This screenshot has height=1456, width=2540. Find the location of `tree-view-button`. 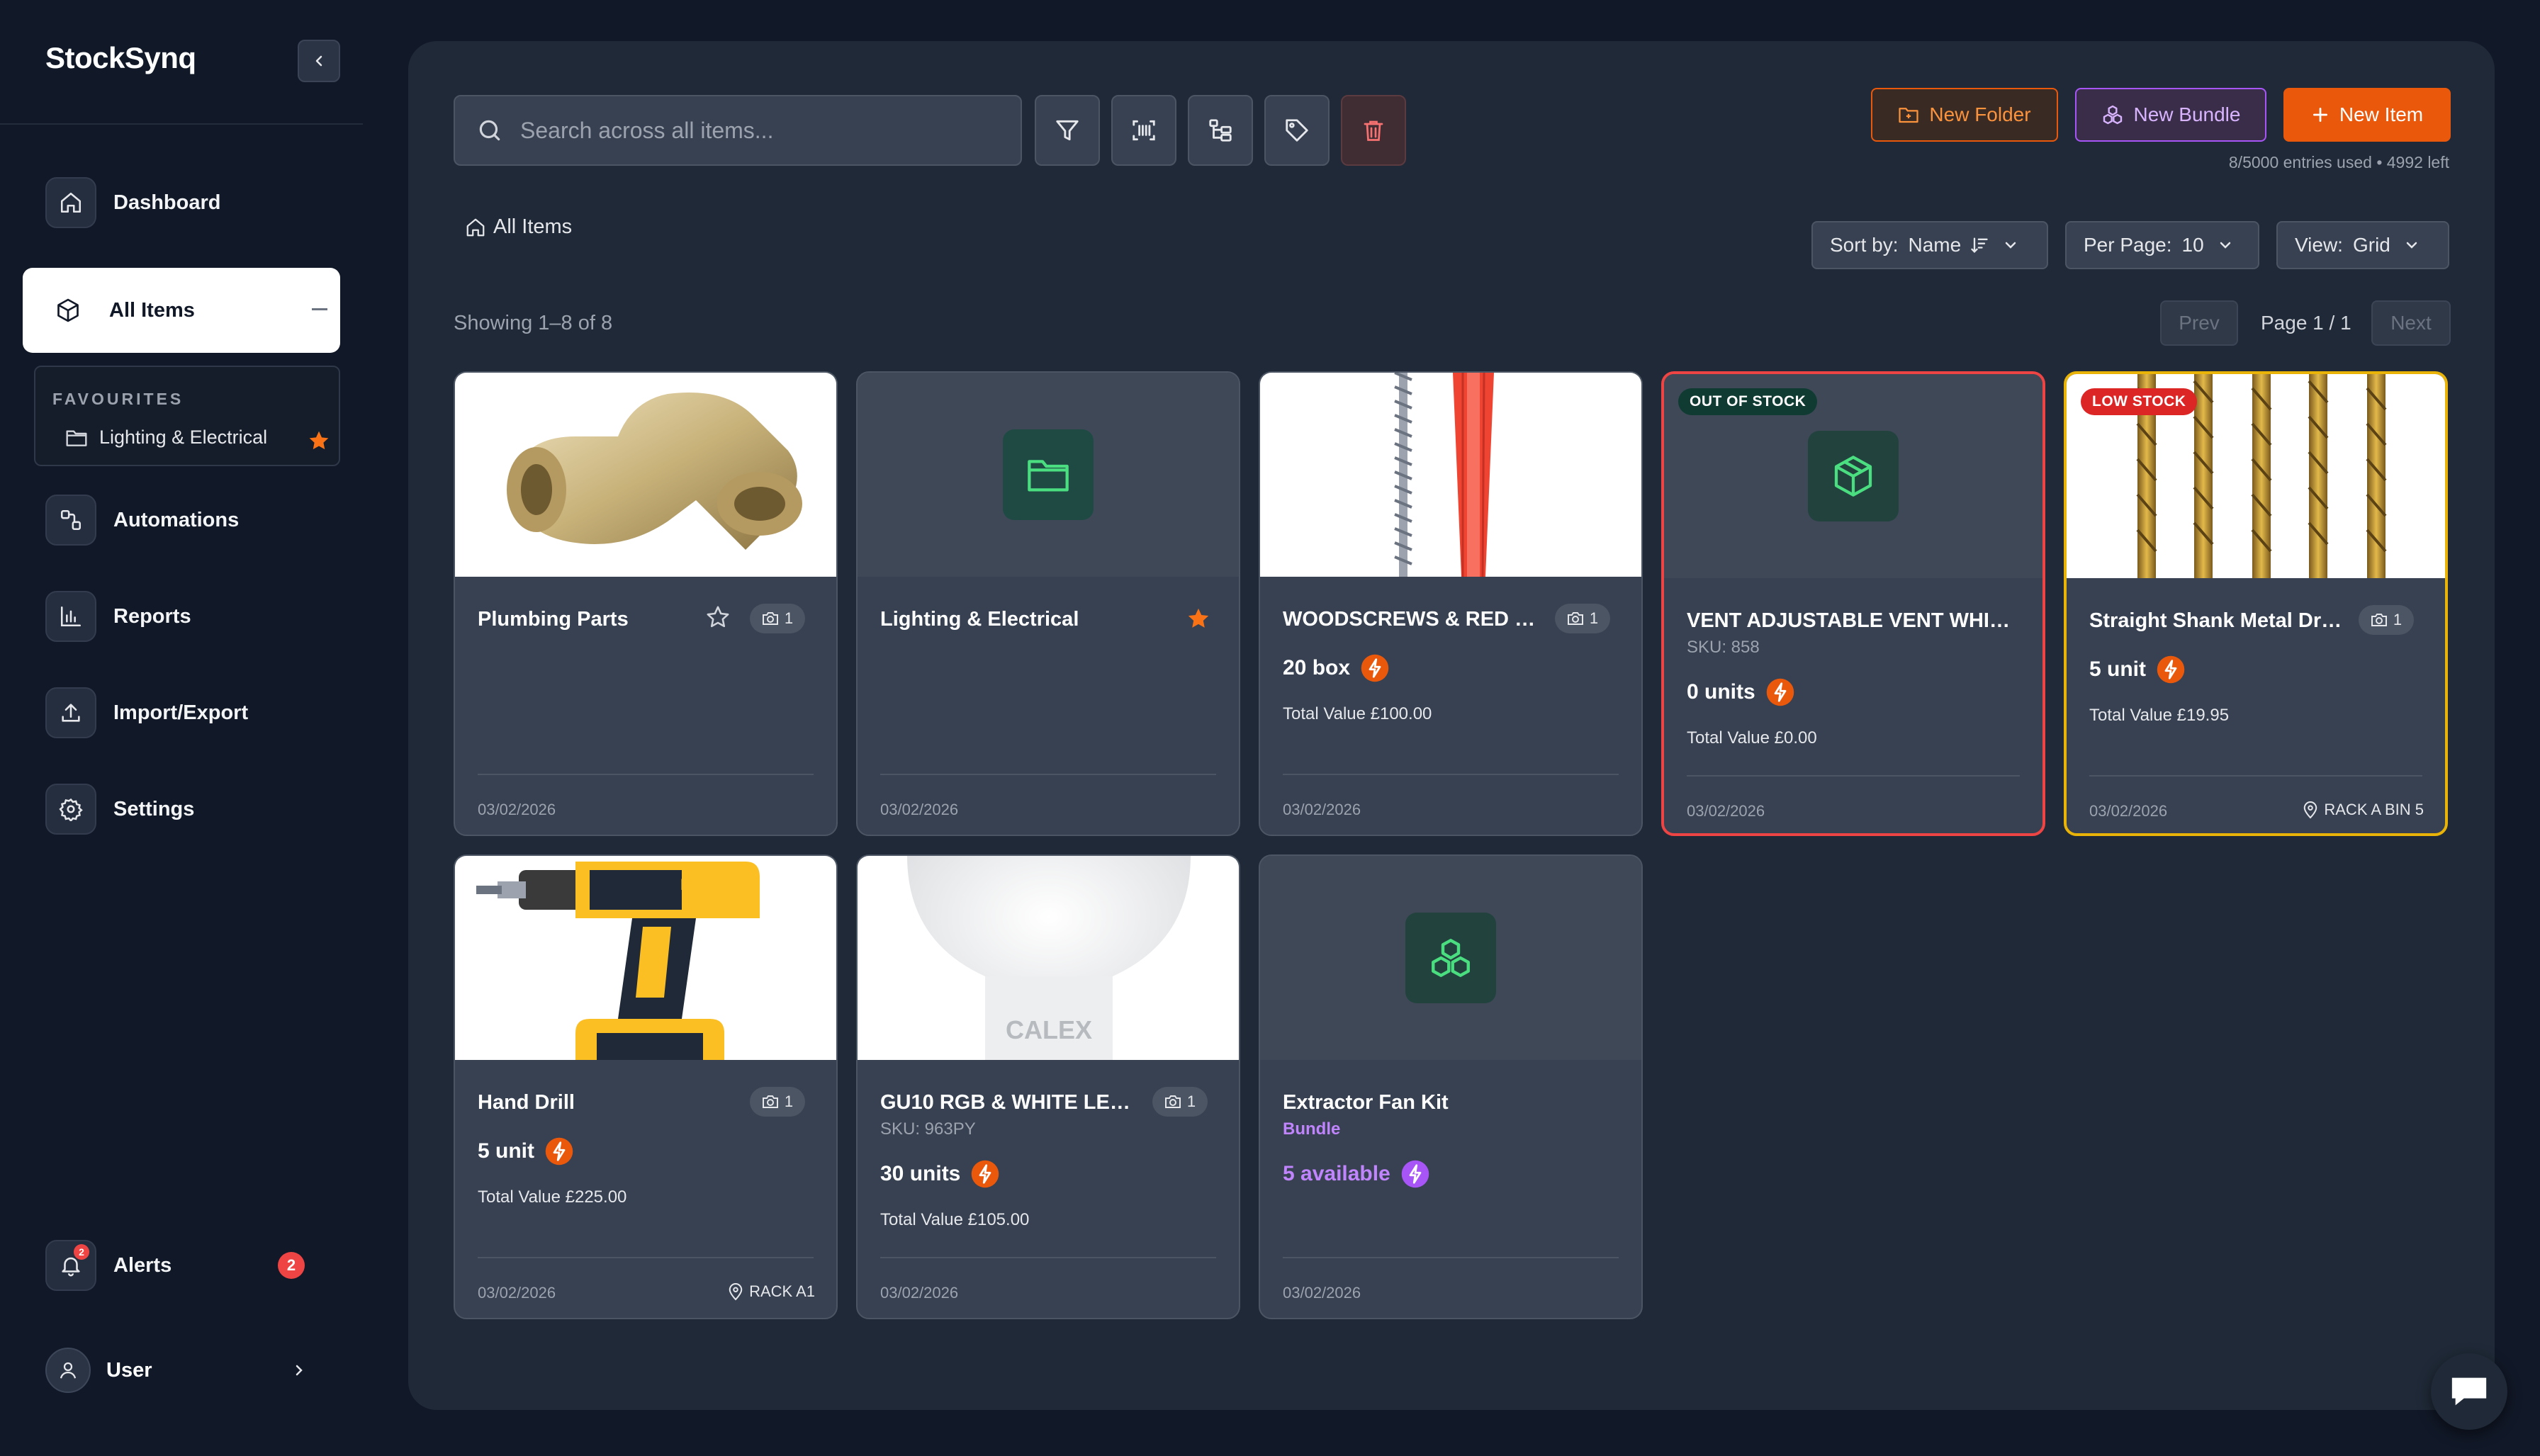

tree-view-button is located at coordinates (1220, 131).